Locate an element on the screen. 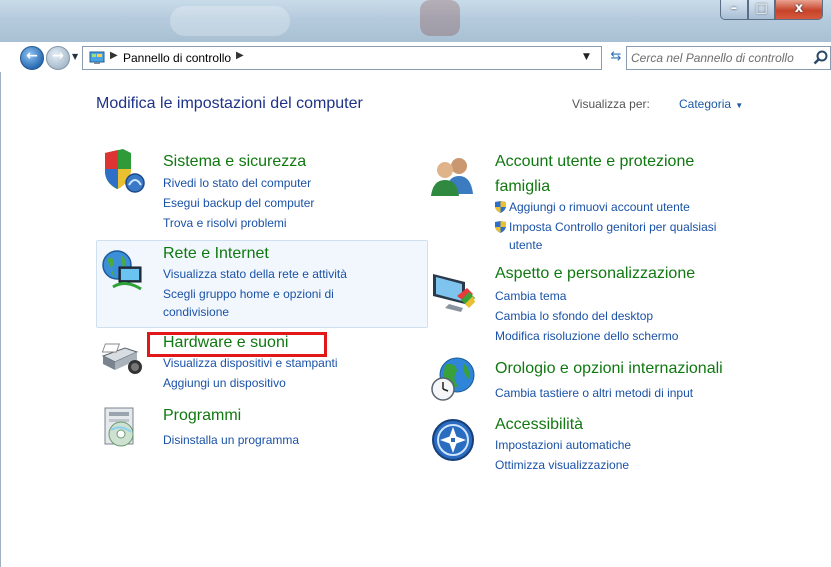 The image size is (831, 567). users-icon is located at coordinates (452, 177).